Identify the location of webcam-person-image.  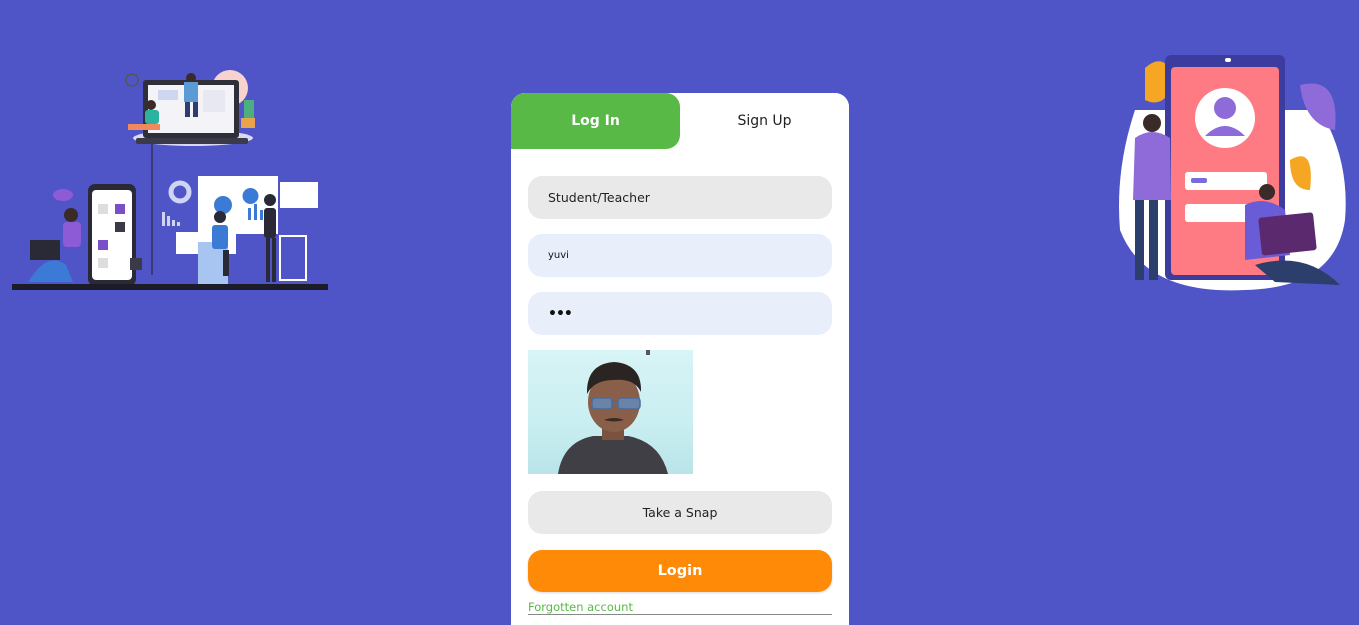
(613, 412).